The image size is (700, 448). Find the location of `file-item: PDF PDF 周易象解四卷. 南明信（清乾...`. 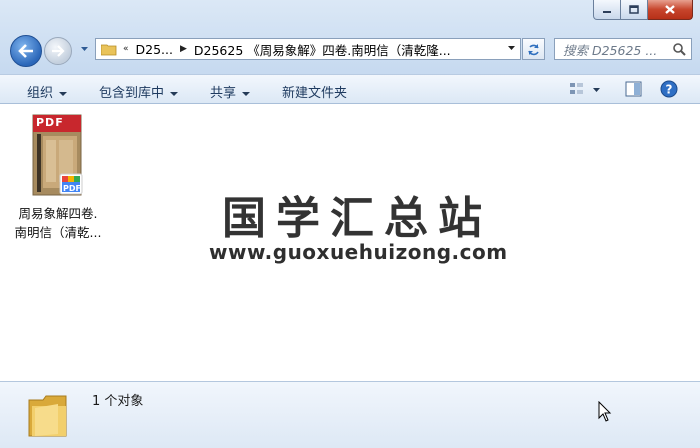

file-item: PDF PDF 周易象解四卷. 南明信（清乾... is located at coordinates (58, 178).